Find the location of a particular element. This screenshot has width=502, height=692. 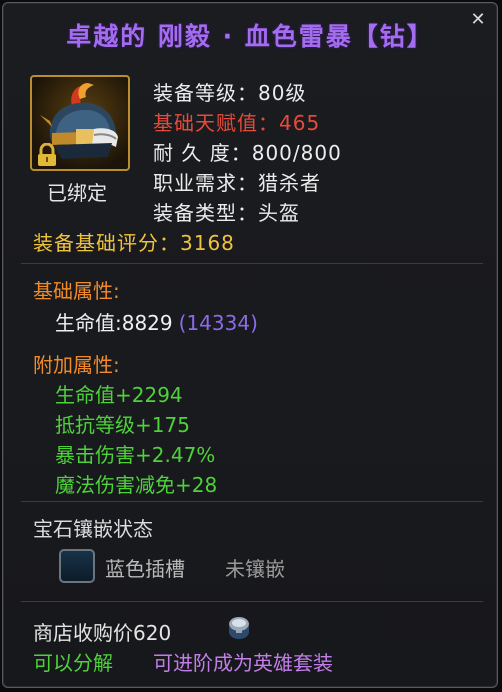

extra-attributes-title: 附加属性: is located at coordinates (76, 365).